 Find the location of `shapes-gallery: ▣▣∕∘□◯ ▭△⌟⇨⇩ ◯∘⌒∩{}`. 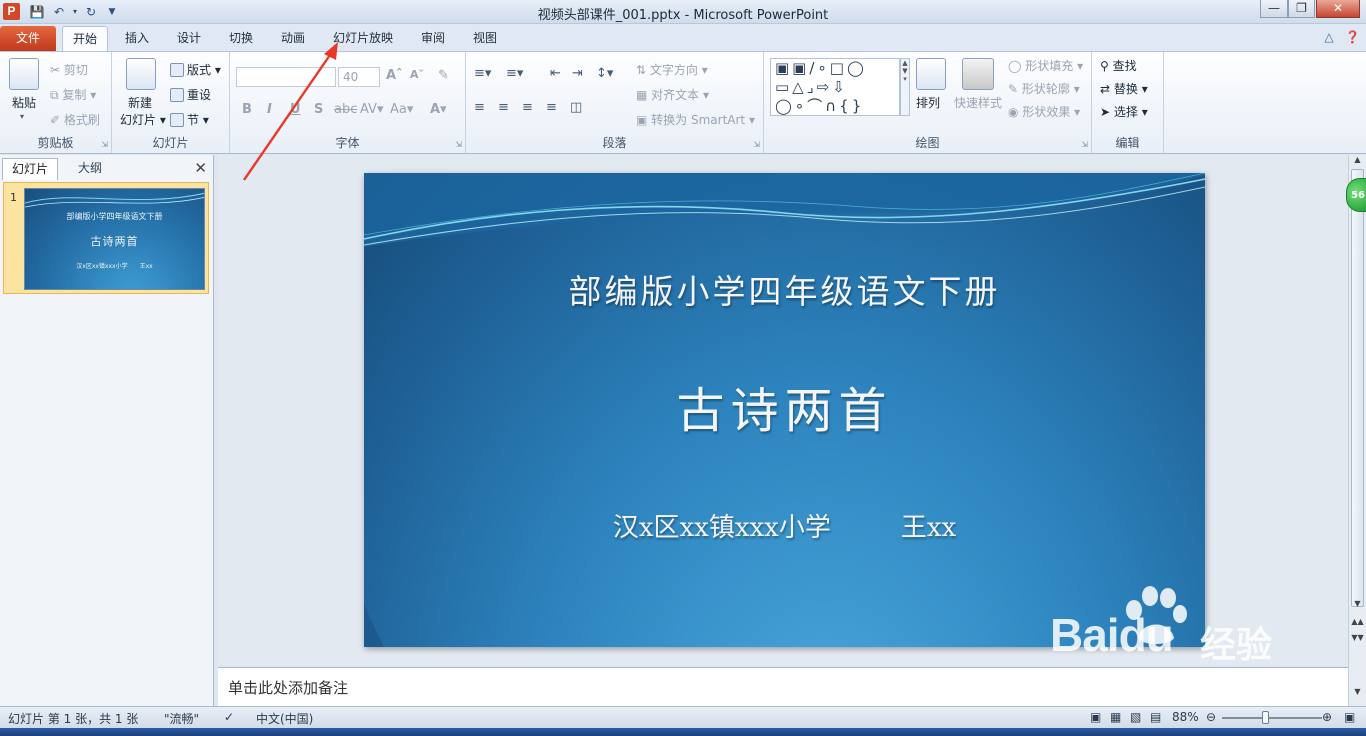

shapes-gallery: ▣▣∕∘□◯ ▭△⌟⇨⇩ ◯∘⌒∩{} is located at coordinates (835, 87).